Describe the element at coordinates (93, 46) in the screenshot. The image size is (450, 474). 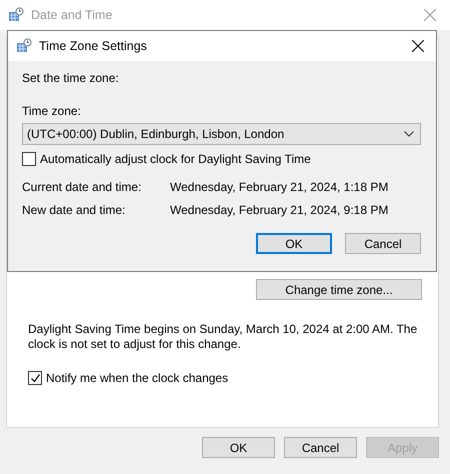
I see `dialog-title: Time Zone Settings` at that location.